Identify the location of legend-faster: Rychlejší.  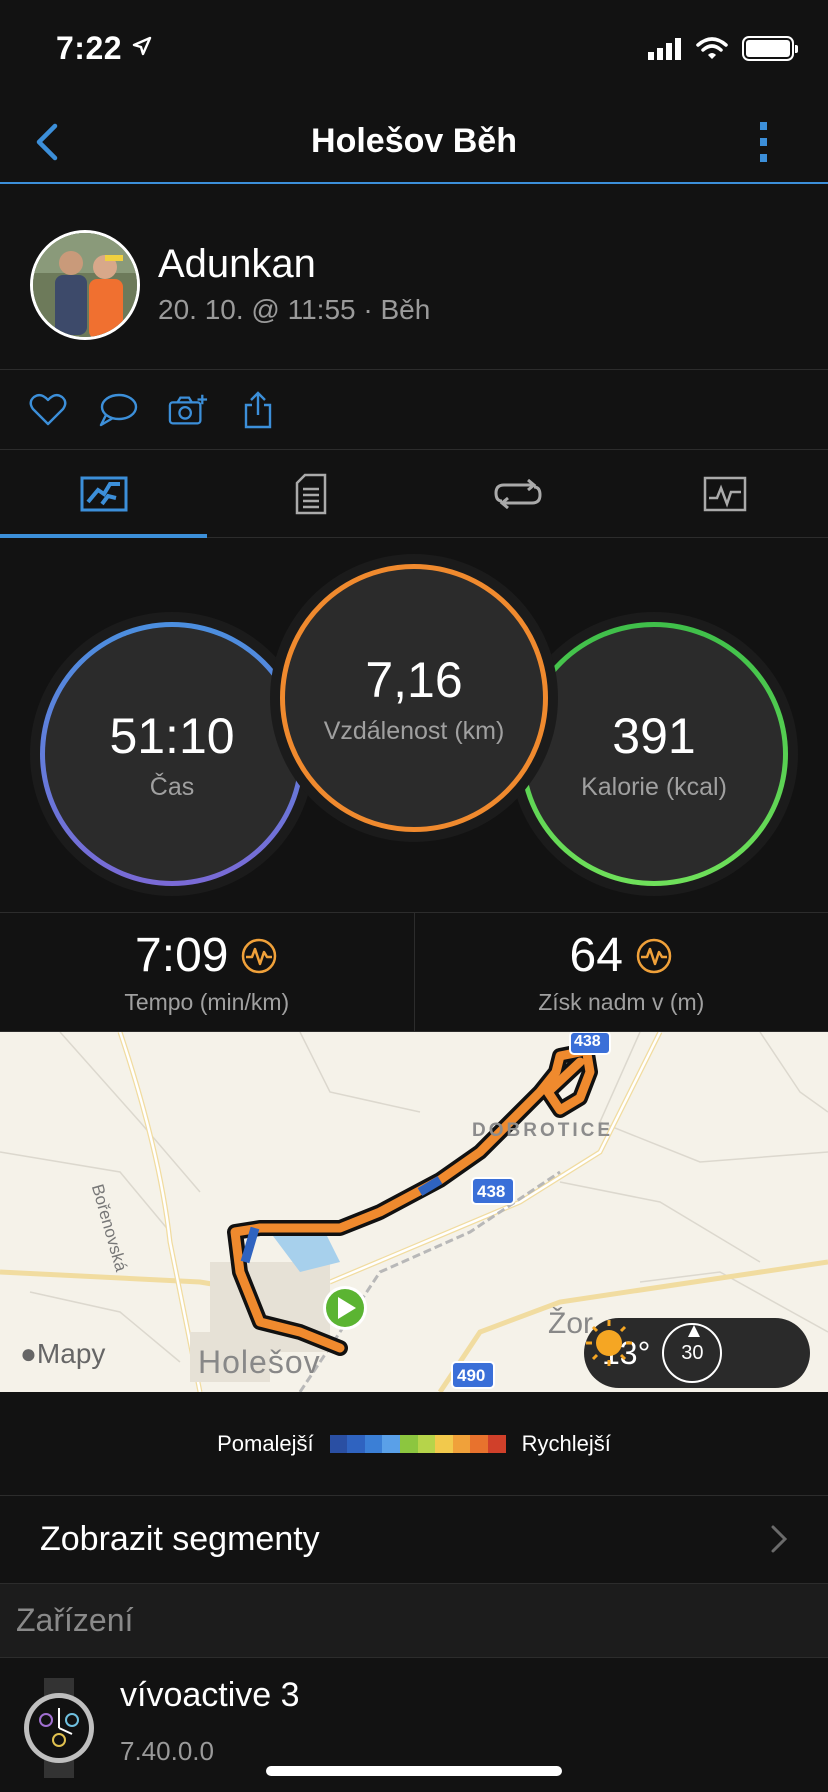
(566, 1443).